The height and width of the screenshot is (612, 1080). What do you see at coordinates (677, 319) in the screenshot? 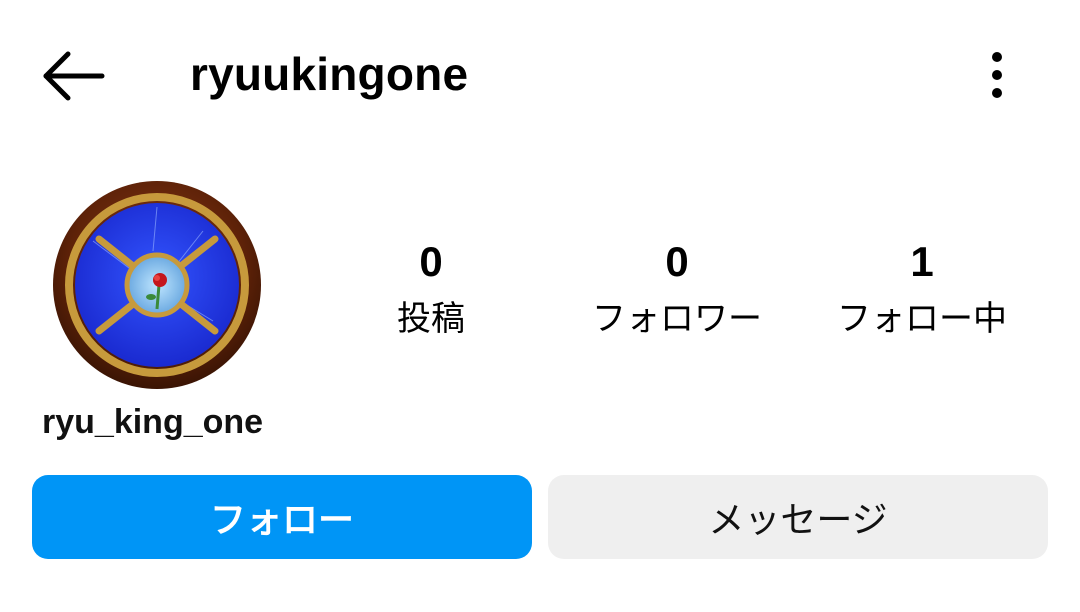
I see `followers-label: フォロワー` at bounding box center [677, 319].